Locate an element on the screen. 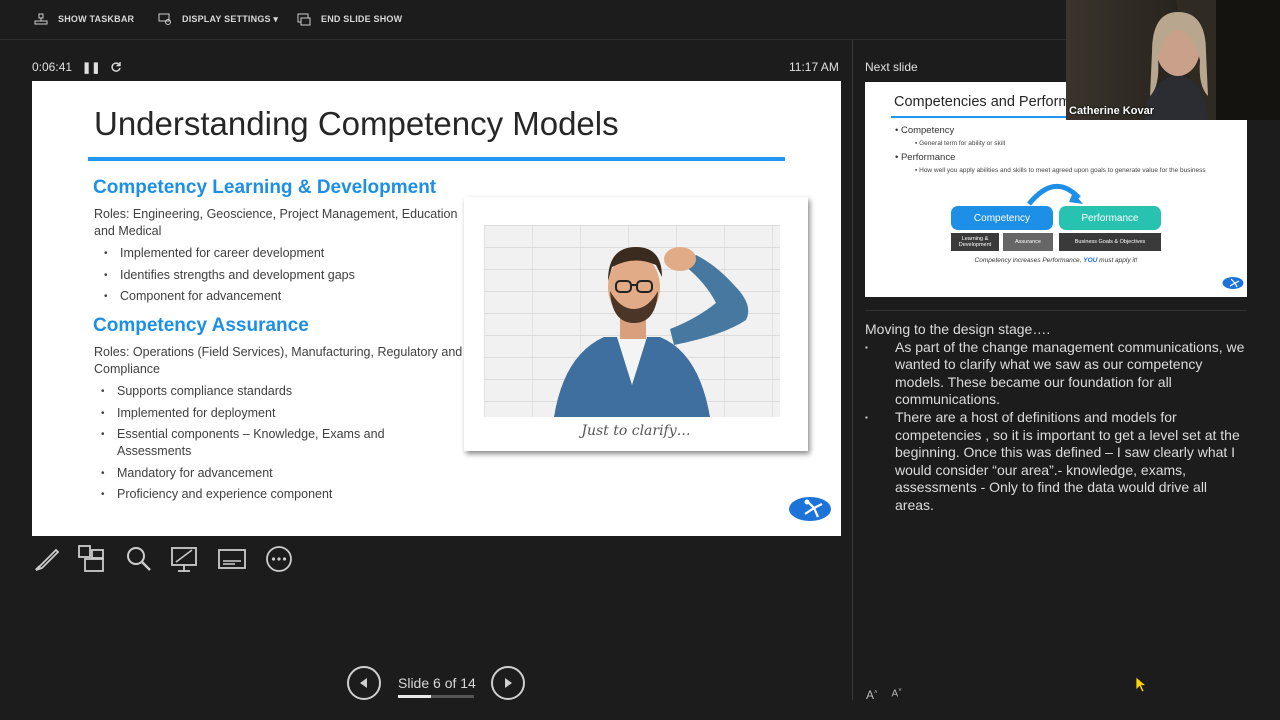 The image size is (1280, 720). next-sub-competency-text: General term for ability or skill is located at coordinates (962, 143).